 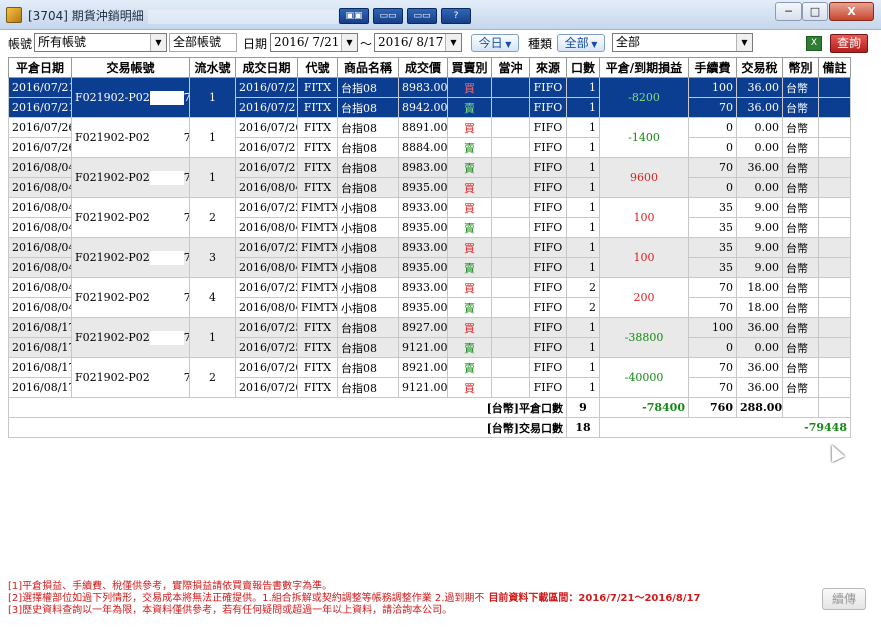 I want to click on maximize-button: □, so click(x=815, y=11).